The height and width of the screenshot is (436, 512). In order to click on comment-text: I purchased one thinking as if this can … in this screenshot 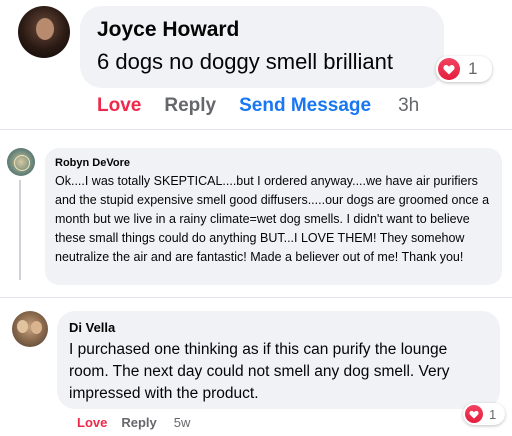, I will do `click(259, 371)`.